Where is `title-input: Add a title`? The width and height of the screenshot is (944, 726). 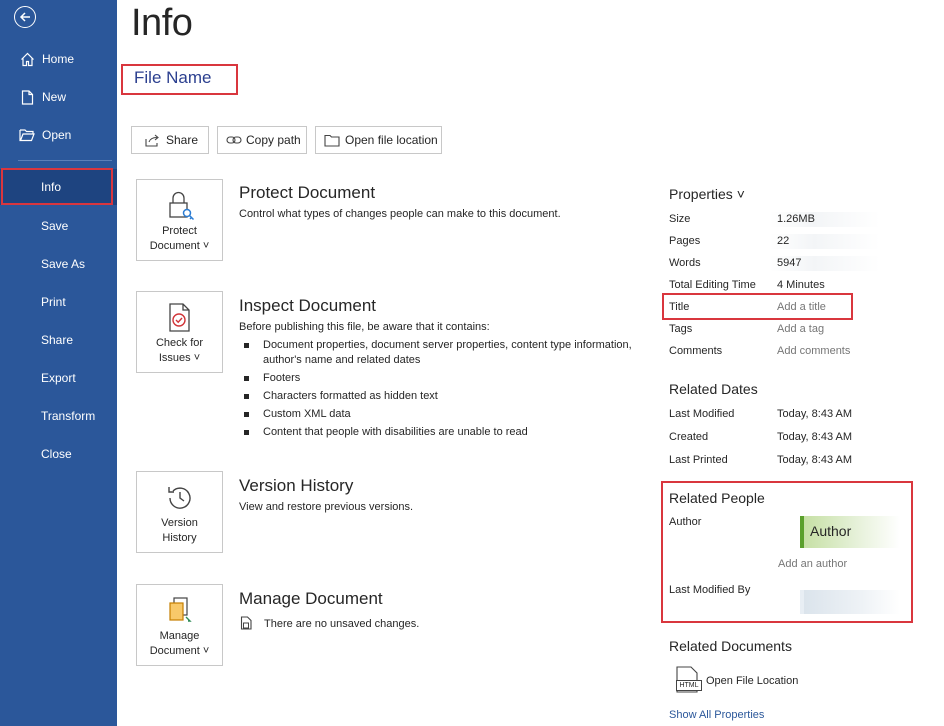
title-input: Add a title is located at coordinates (801, 307).